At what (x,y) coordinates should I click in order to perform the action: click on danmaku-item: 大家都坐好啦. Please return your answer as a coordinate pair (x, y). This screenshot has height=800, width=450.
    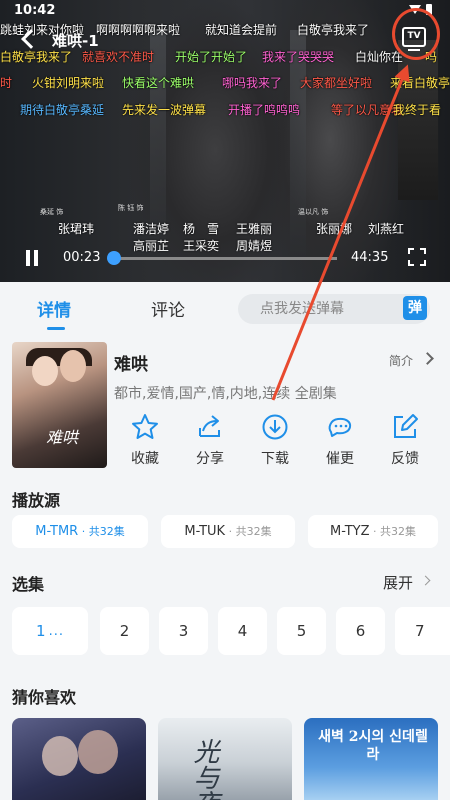
    Looking at the image, I should click on (336, 83).